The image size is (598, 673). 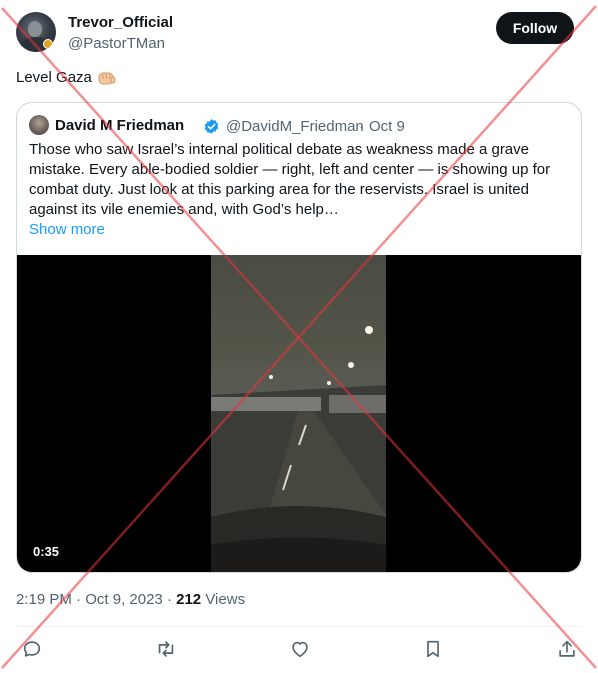 What do you see at coordinates (54, 77) in the screenshot?
I see `tweet-text-content: Level Gaza` at bounding box center [54, 77].